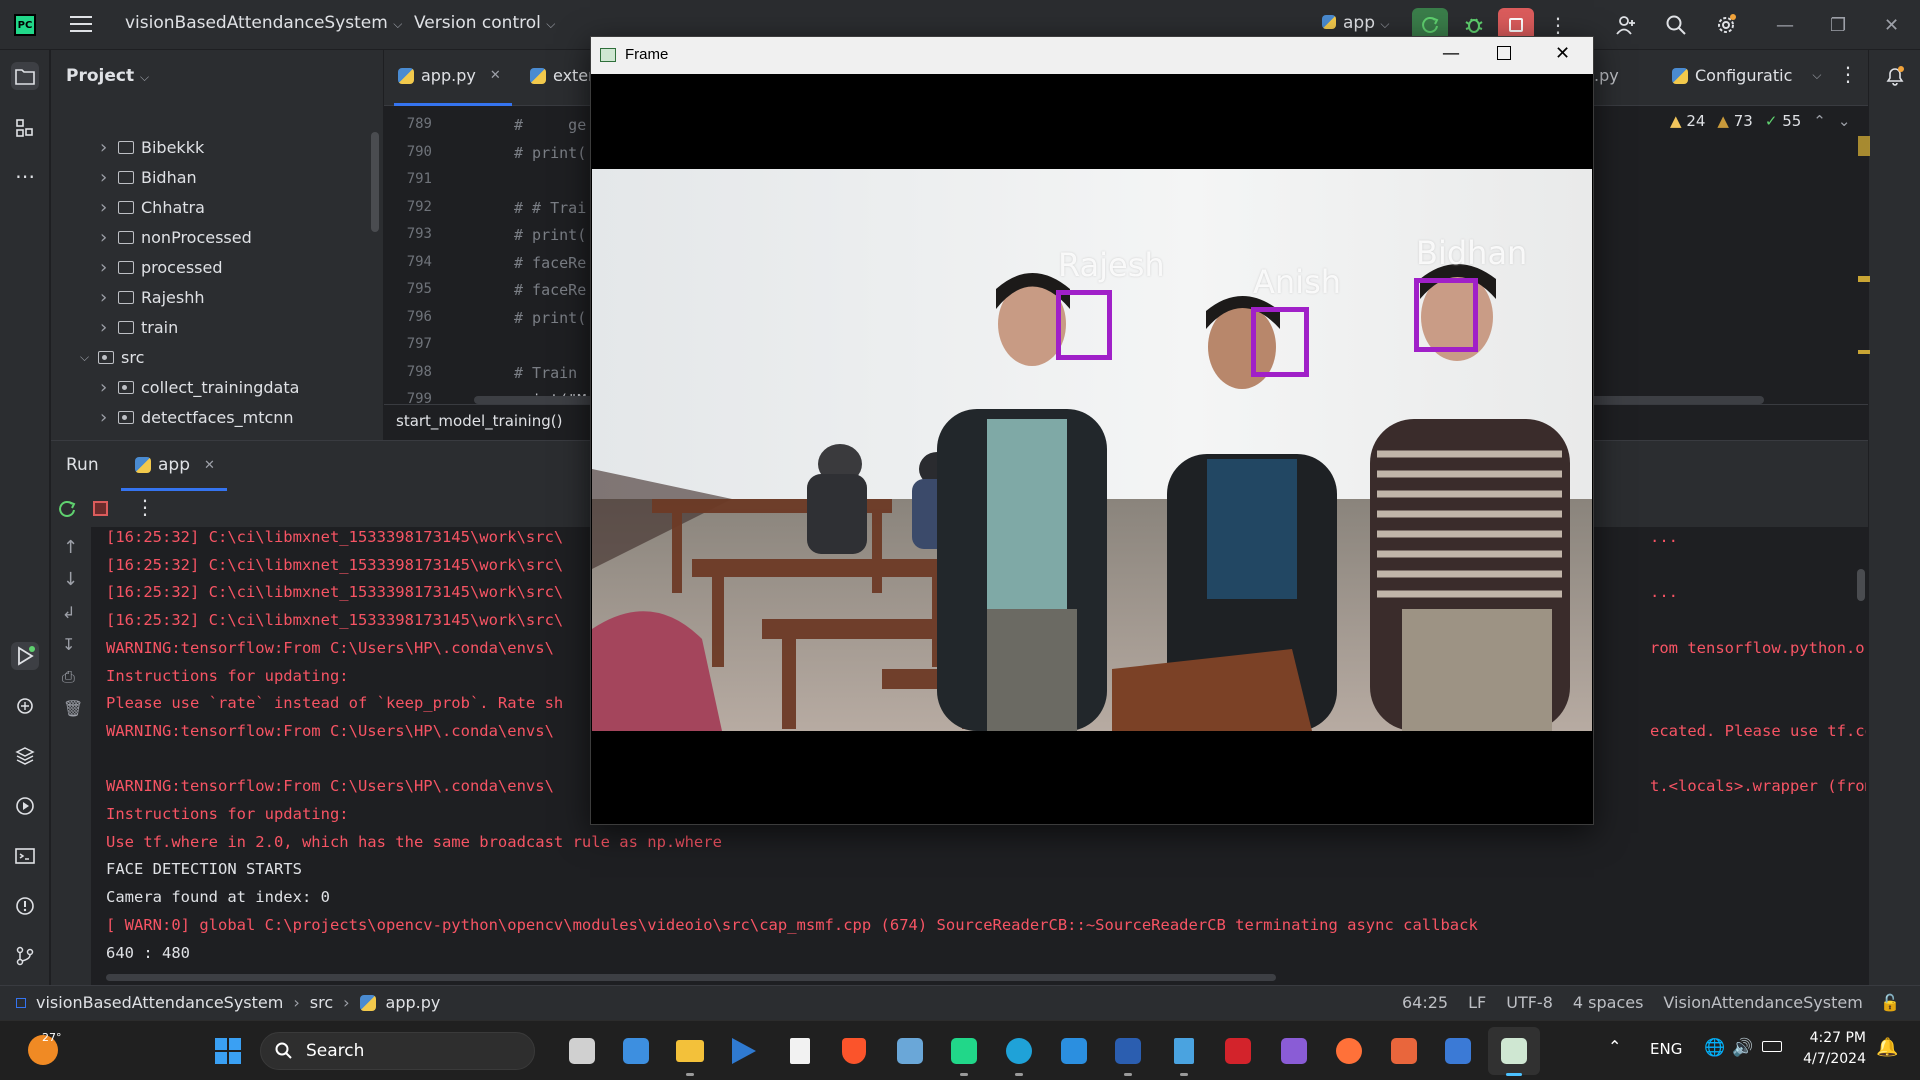  Describe the element at coordinates (67, 509) in the screenshot. I see `rerun-icon` at that location.